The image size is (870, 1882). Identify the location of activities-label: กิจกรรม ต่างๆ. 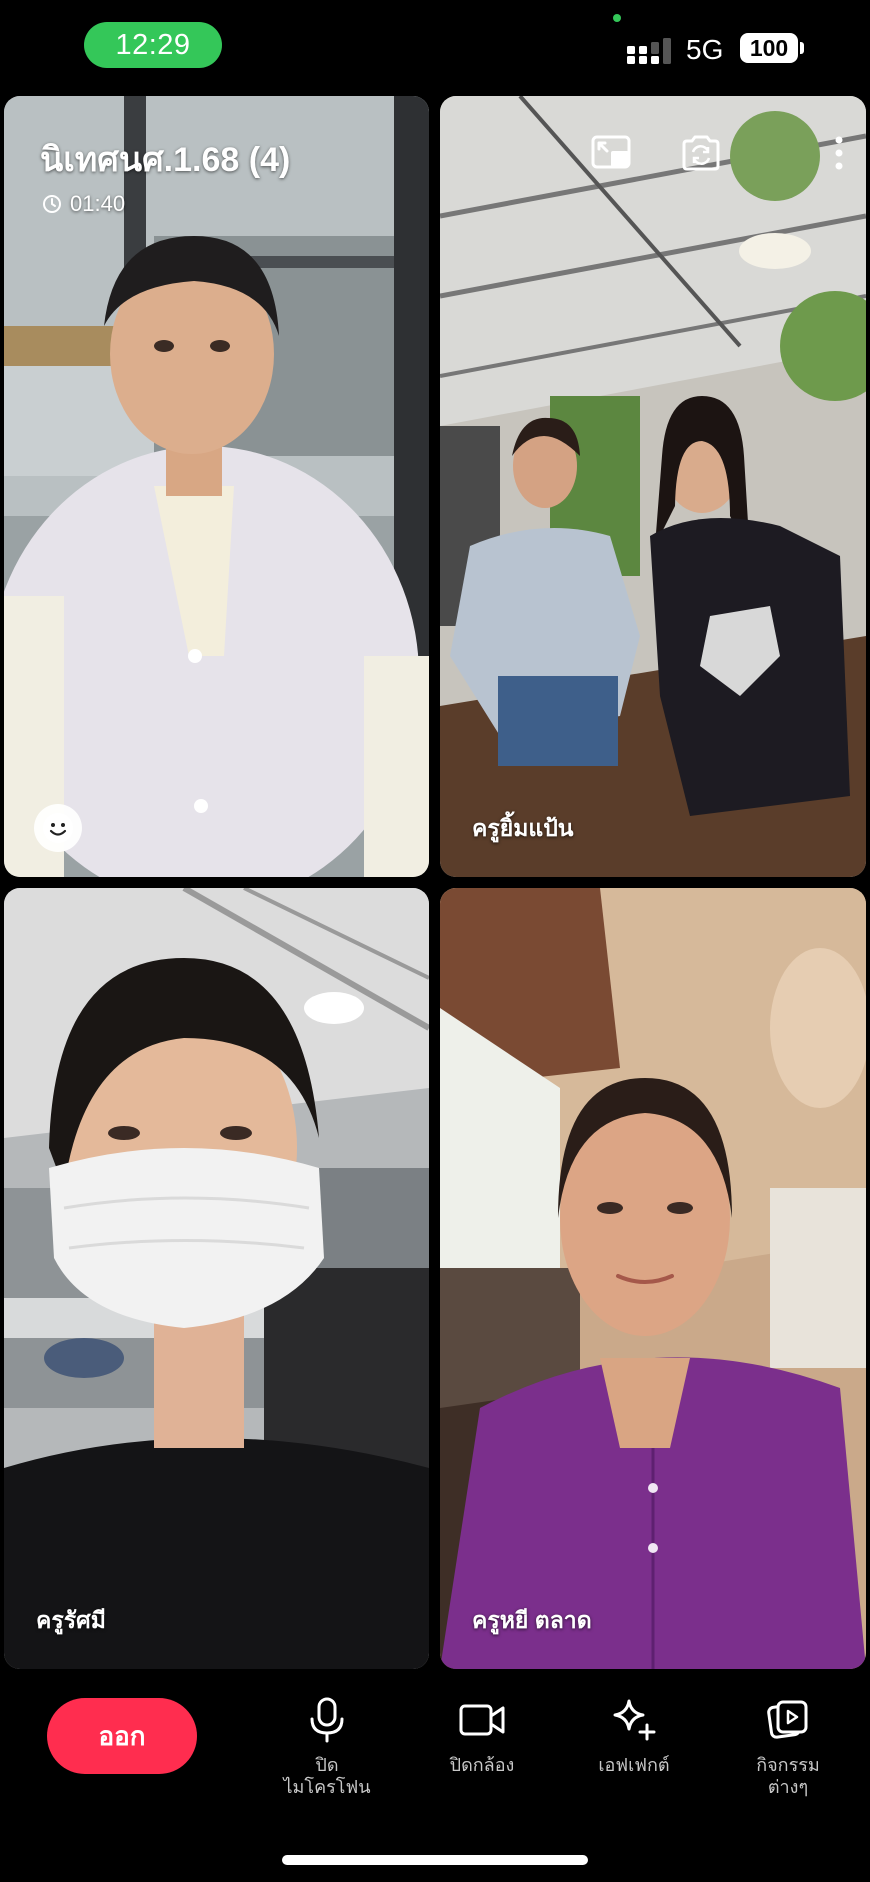
(788, 1776).